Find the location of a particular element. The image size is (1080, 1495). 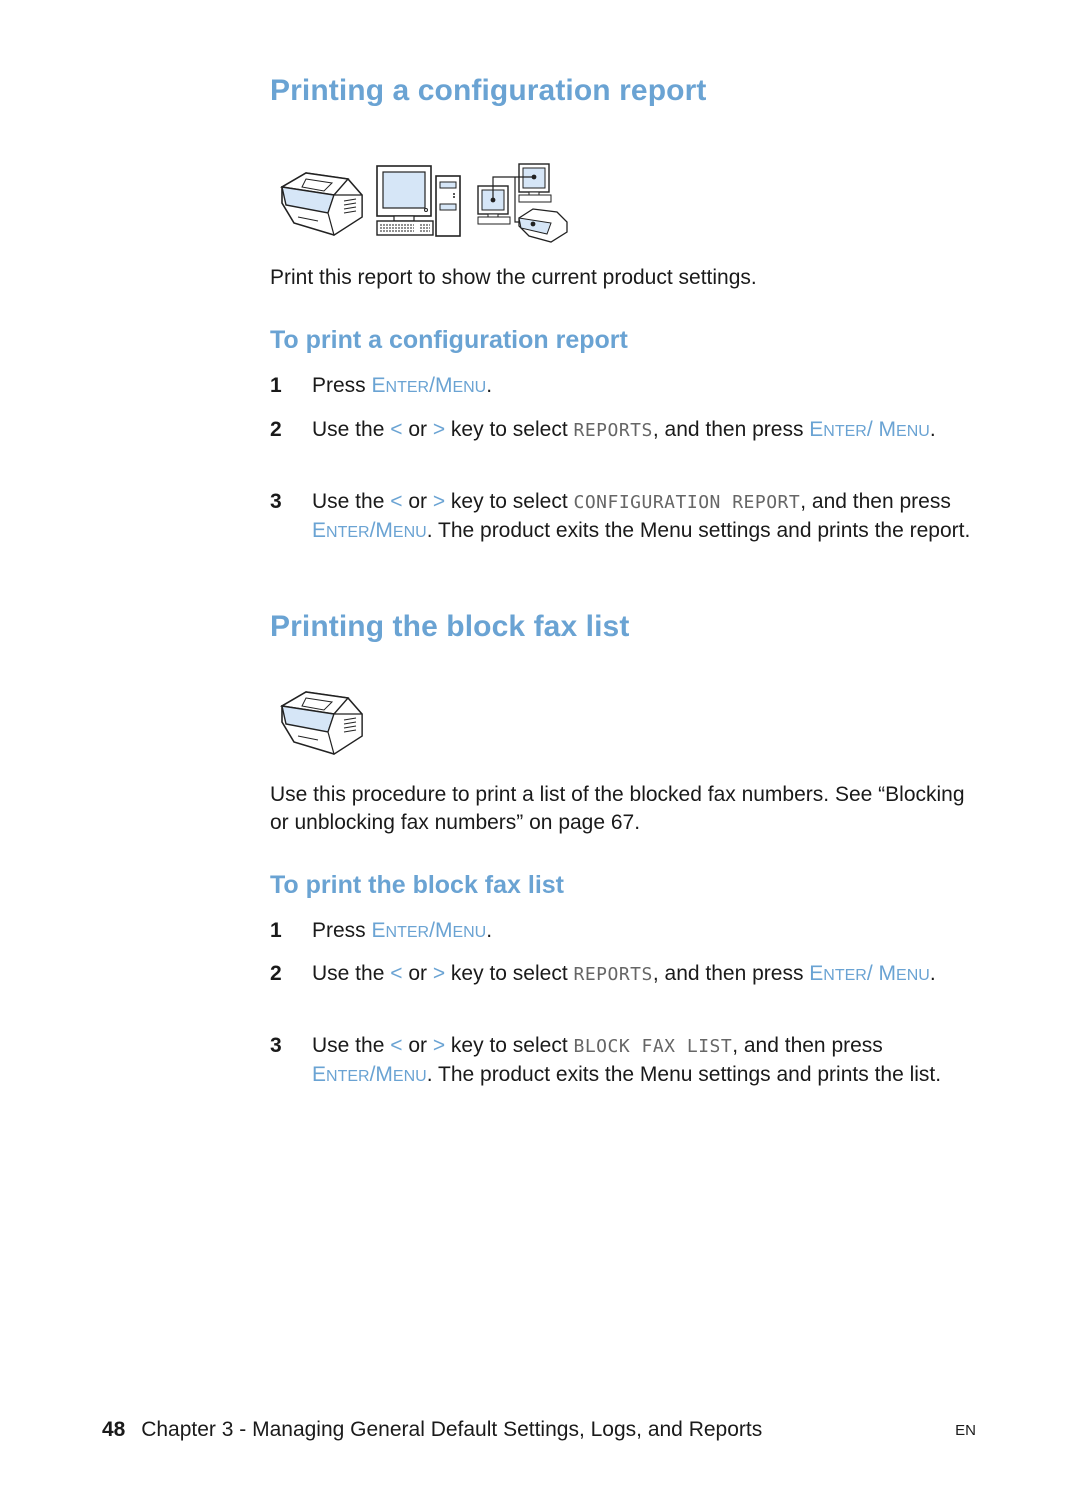

section-title-block-fax-list: Printing the block fax list is located at coordinates (450, 626).